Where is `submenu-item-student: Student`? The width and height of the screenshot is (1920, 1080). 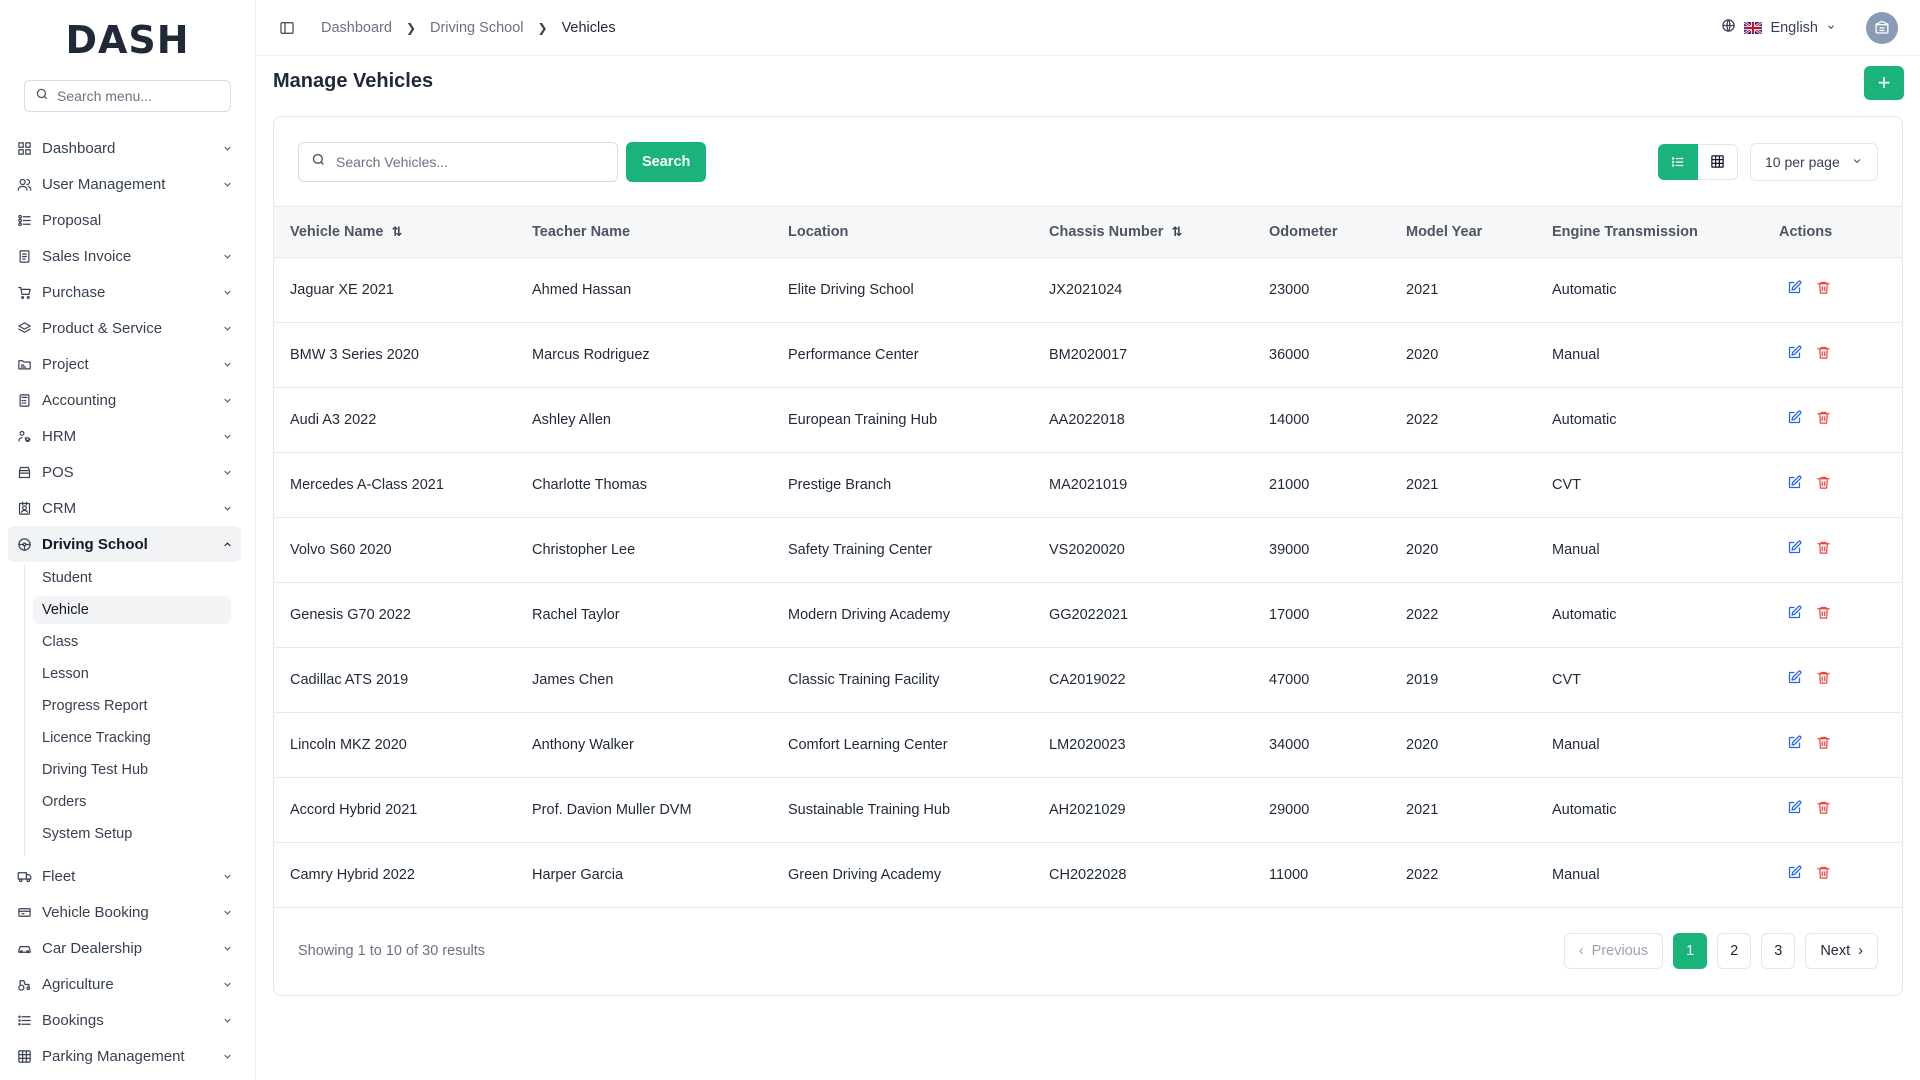 submenu-item-student: Student is located at coordinates (132, 578).